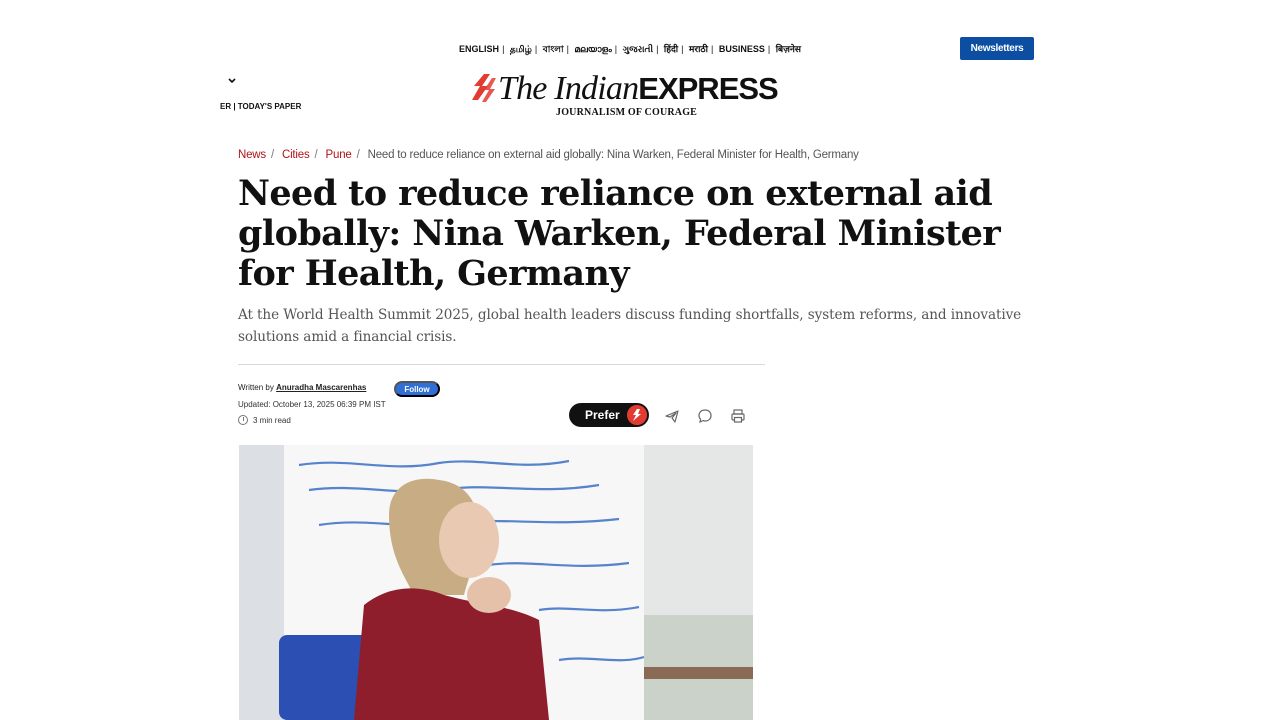 Image resolution: width=1280 pixels, height=720 pixels. I want to click on clock-icon, so click(243, 420).